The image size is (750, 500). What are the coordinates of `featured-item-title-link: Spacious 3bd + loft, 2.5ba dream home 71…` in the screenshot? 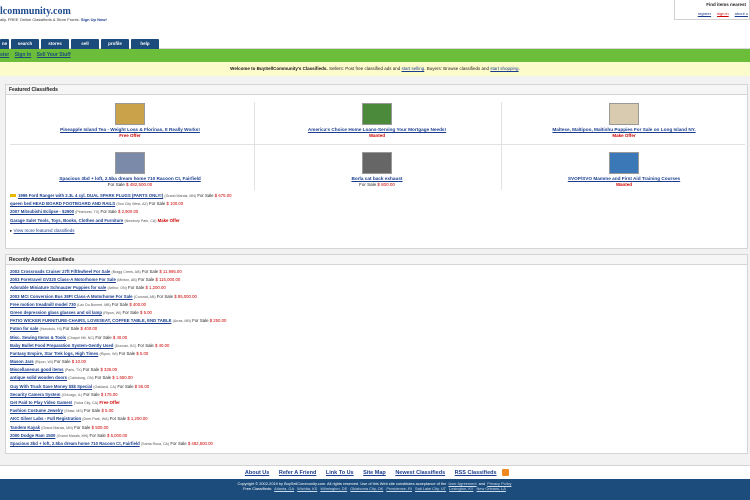 It's located at (130, 178).